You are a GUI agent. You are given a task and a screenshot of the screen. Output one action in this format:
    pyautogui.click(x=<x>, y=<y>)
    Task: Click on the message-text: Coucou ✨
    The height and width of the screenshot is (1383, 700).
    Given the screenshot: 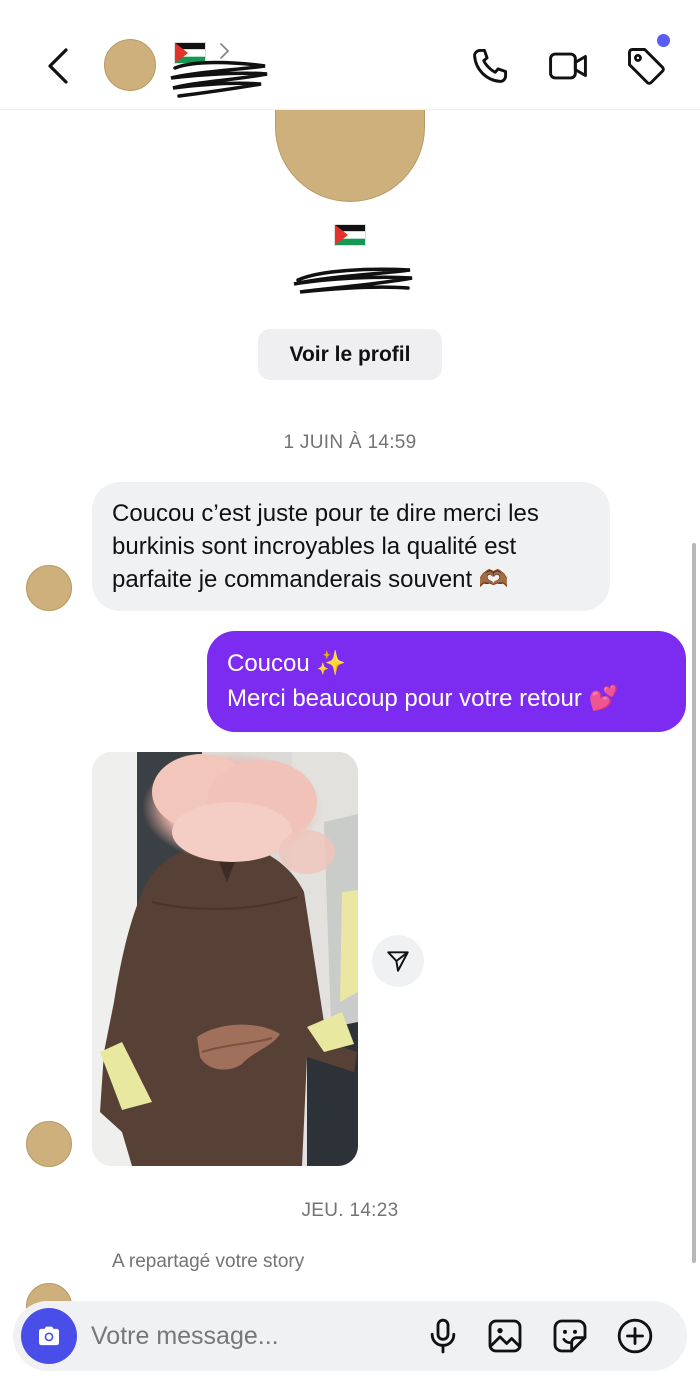 What is the action you would take?
    pyautogui.click(x=287, y=663)
    